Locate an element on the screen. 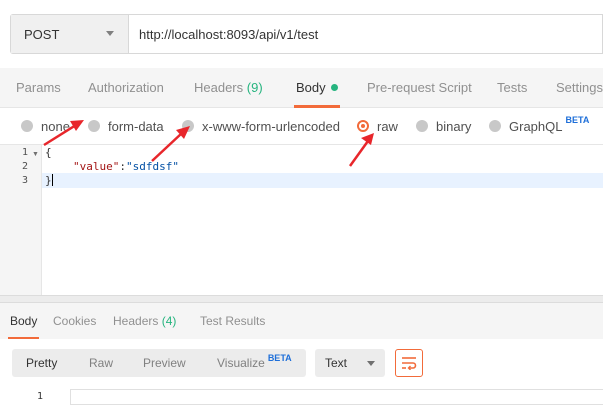 Image resolution: width=603 pixels, height=413 pixels. radio-raw-indicator is located at coordinates (363, 126).